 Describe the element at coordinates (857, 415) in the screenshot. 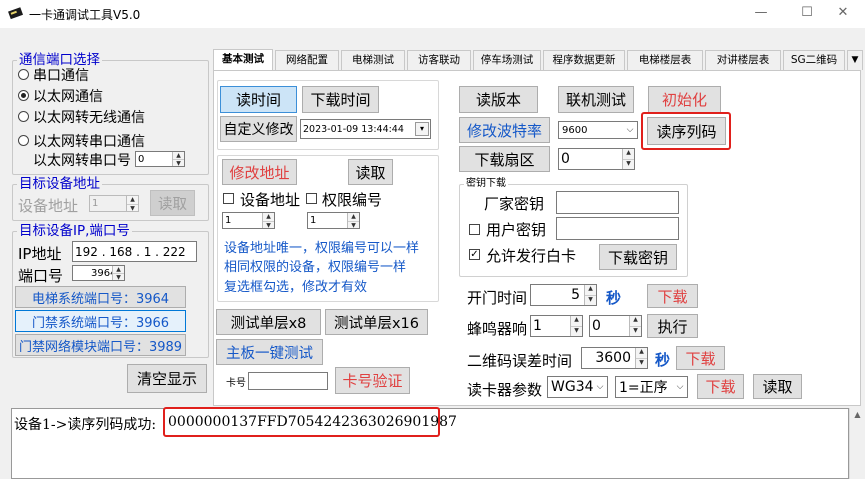

I see `scroll-up-icon: ▲` at that location.